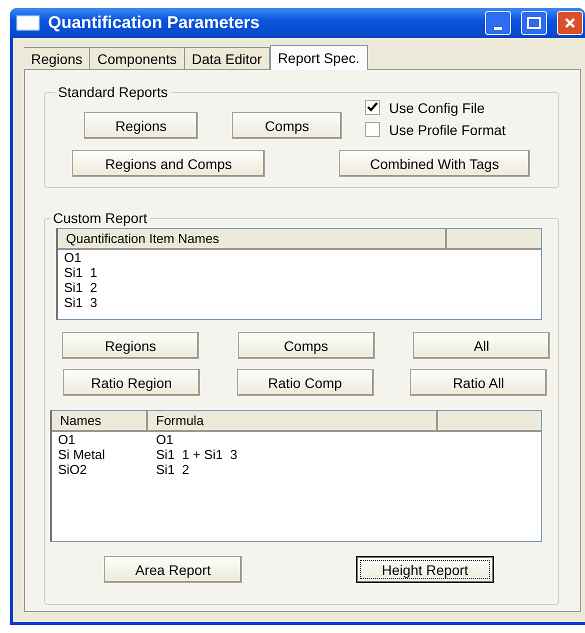  I want to click on group-title: Standard Reports, so click(113, 92).